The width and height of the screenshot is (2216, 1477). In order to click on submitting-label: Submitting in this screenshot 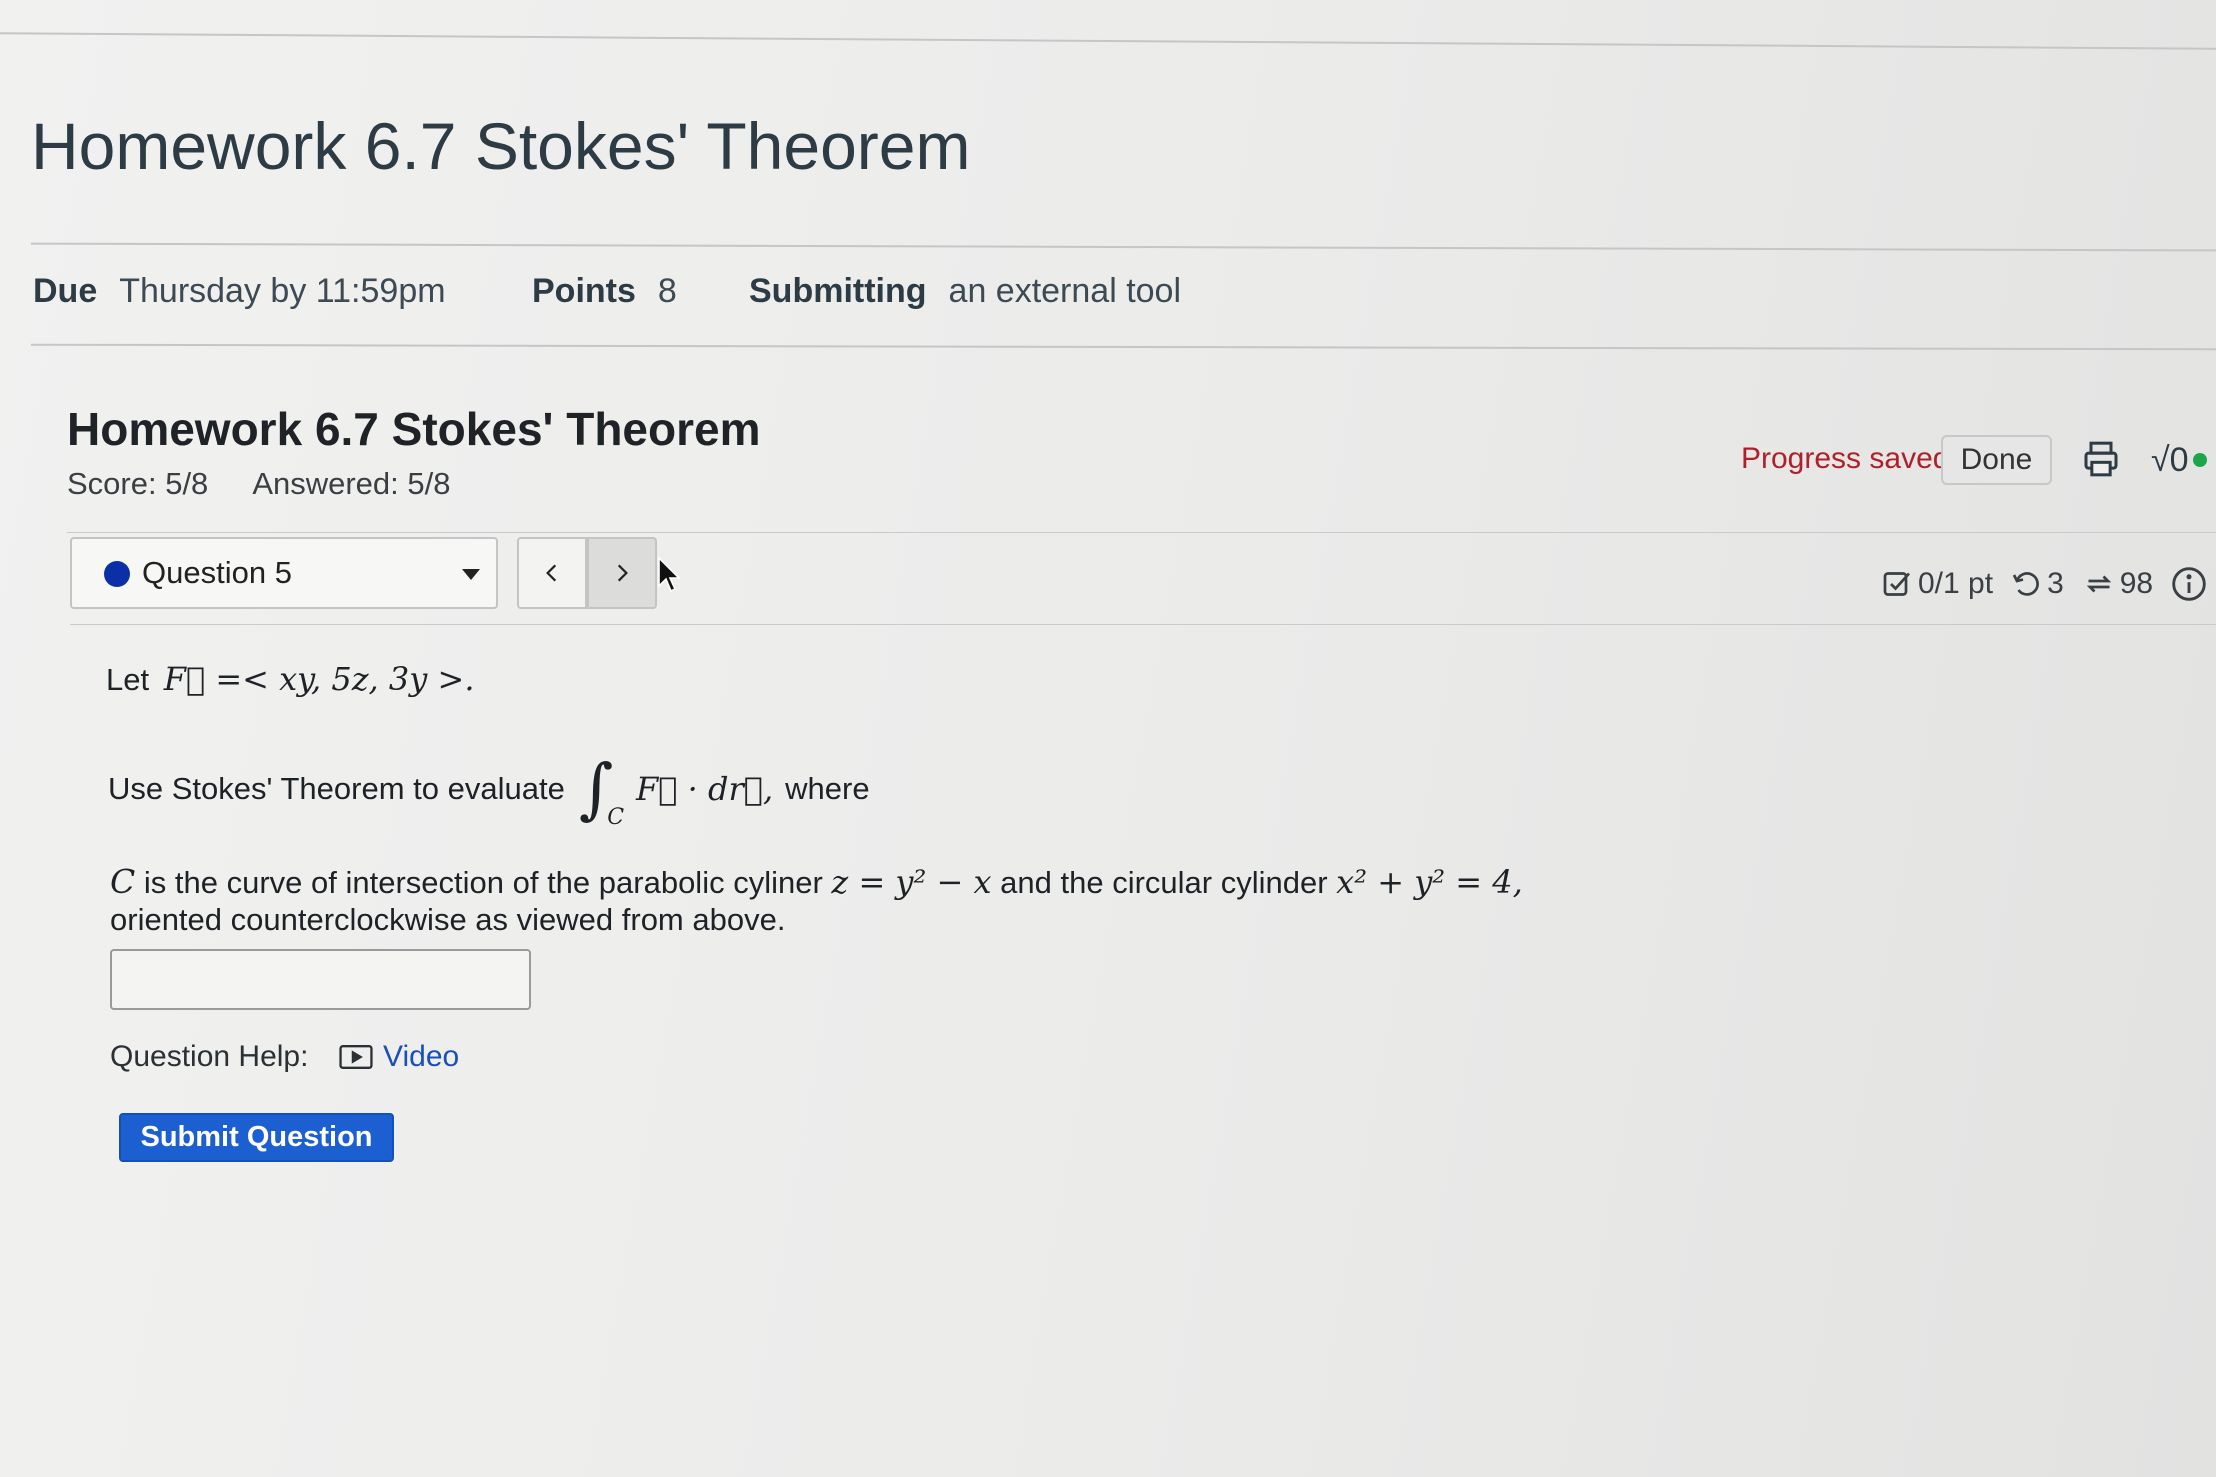, I will do `click(838, 291)`.